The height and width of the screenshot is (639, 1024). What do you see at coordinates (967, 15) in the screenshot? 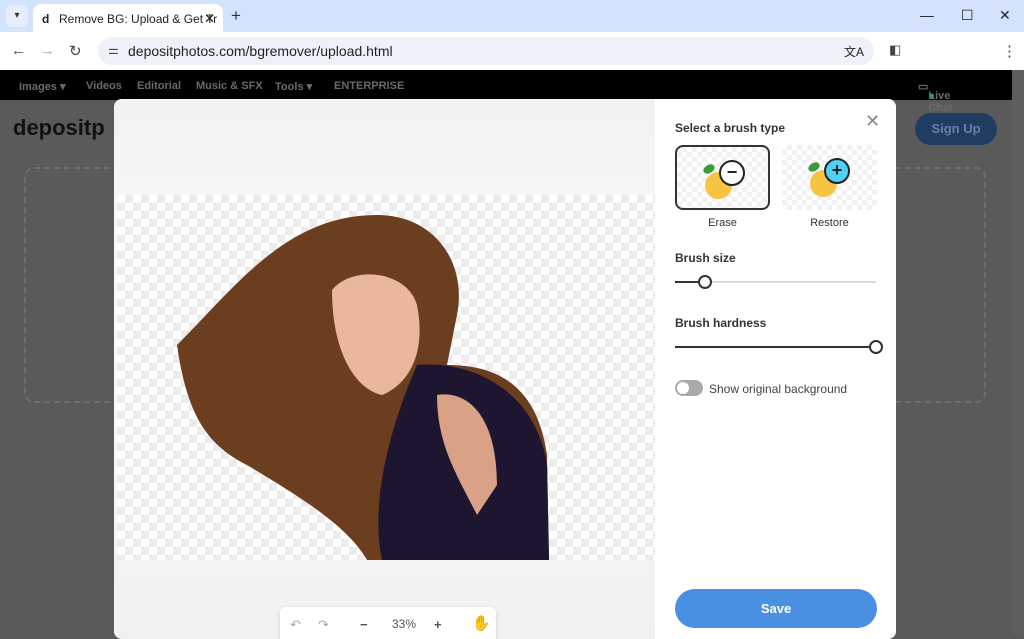
I see `maximize-button: ☐` at bounding box center [967, 15].